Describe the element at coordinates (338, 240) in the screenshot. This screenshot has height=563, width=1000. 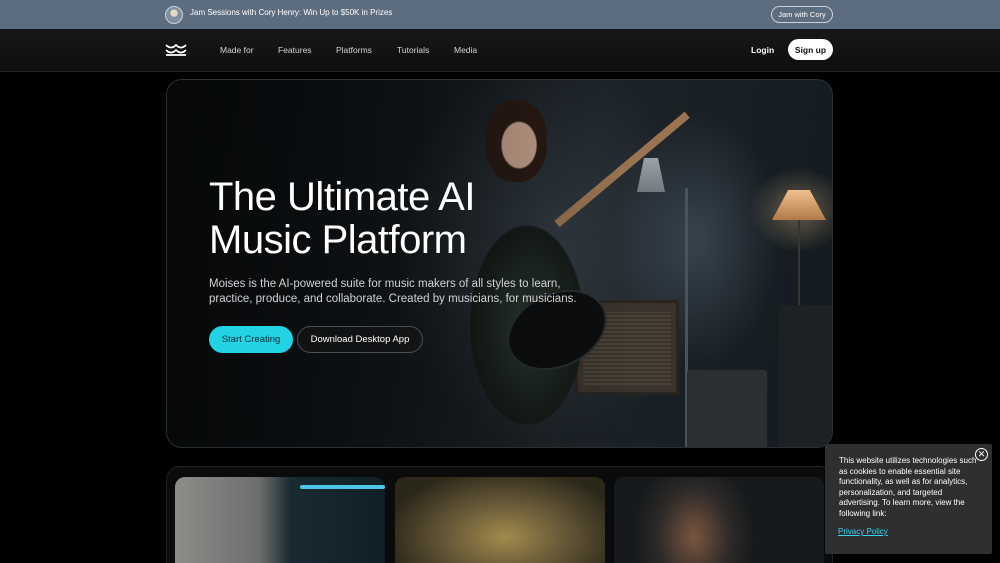
I see `hero-title-line2: Music Platform` at that location.